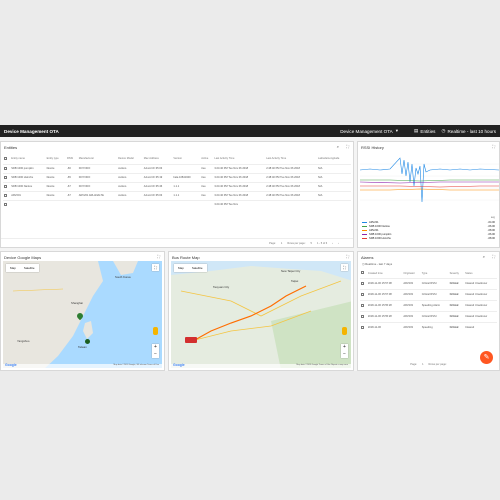  What do you see at coordinates (377, 264) in the screenshot?
I see `alarms-timewindow: ◷ Realtime - last 7 days` at bounding box center [377, 264].